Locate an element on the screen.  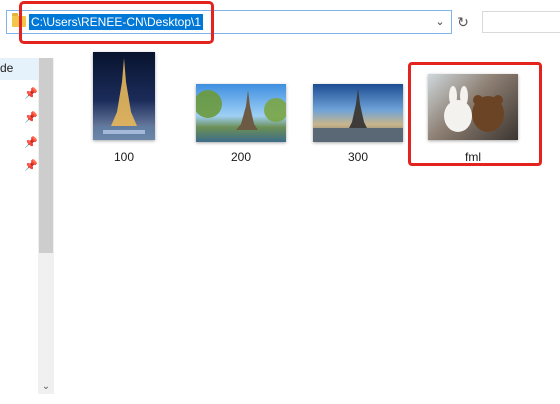
search-input is located at coordinates (521, 22).